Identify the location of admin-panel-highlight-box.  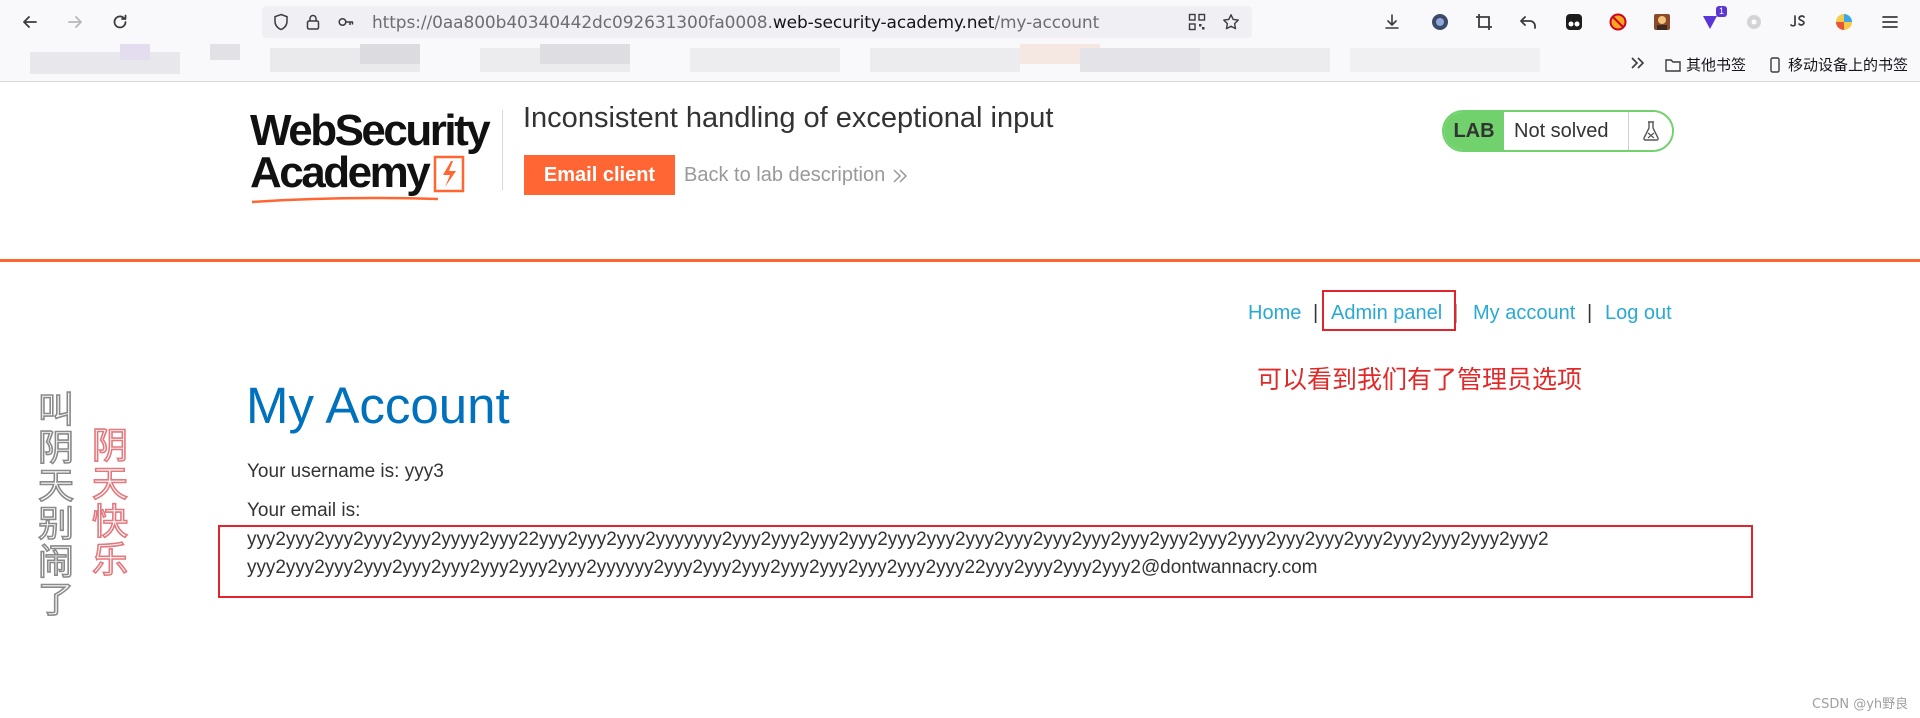
(1389, 310).